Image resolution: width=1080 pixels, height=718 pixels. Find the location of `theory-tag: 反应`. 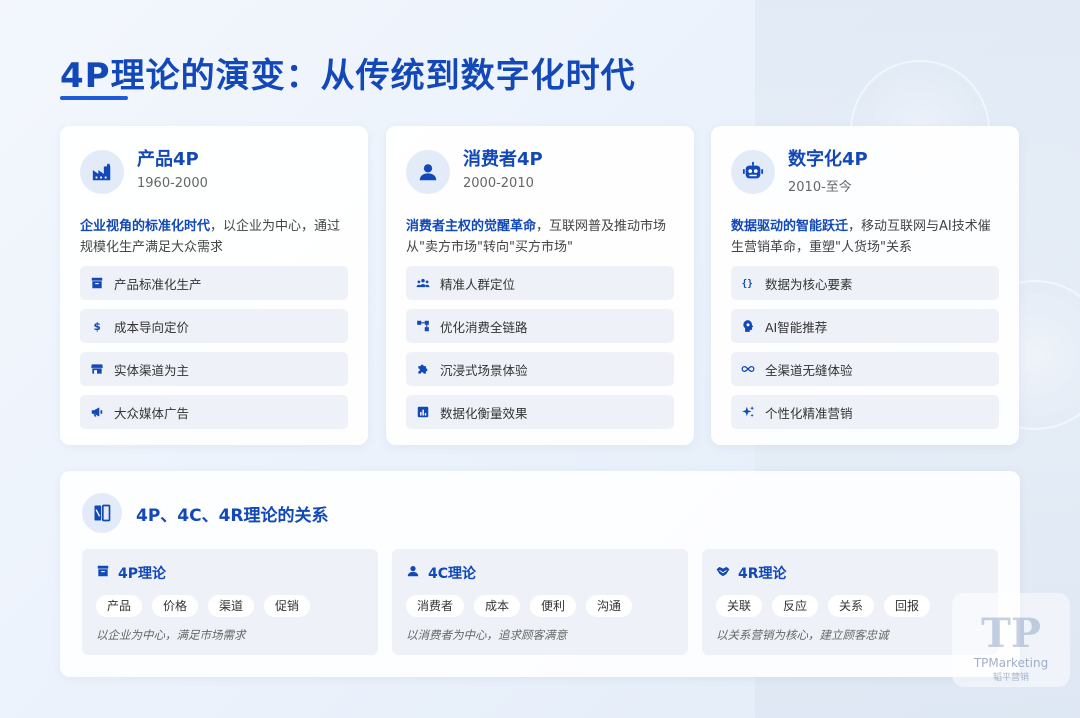

theory-tag: 反应 is located at coordinates (795, 606).